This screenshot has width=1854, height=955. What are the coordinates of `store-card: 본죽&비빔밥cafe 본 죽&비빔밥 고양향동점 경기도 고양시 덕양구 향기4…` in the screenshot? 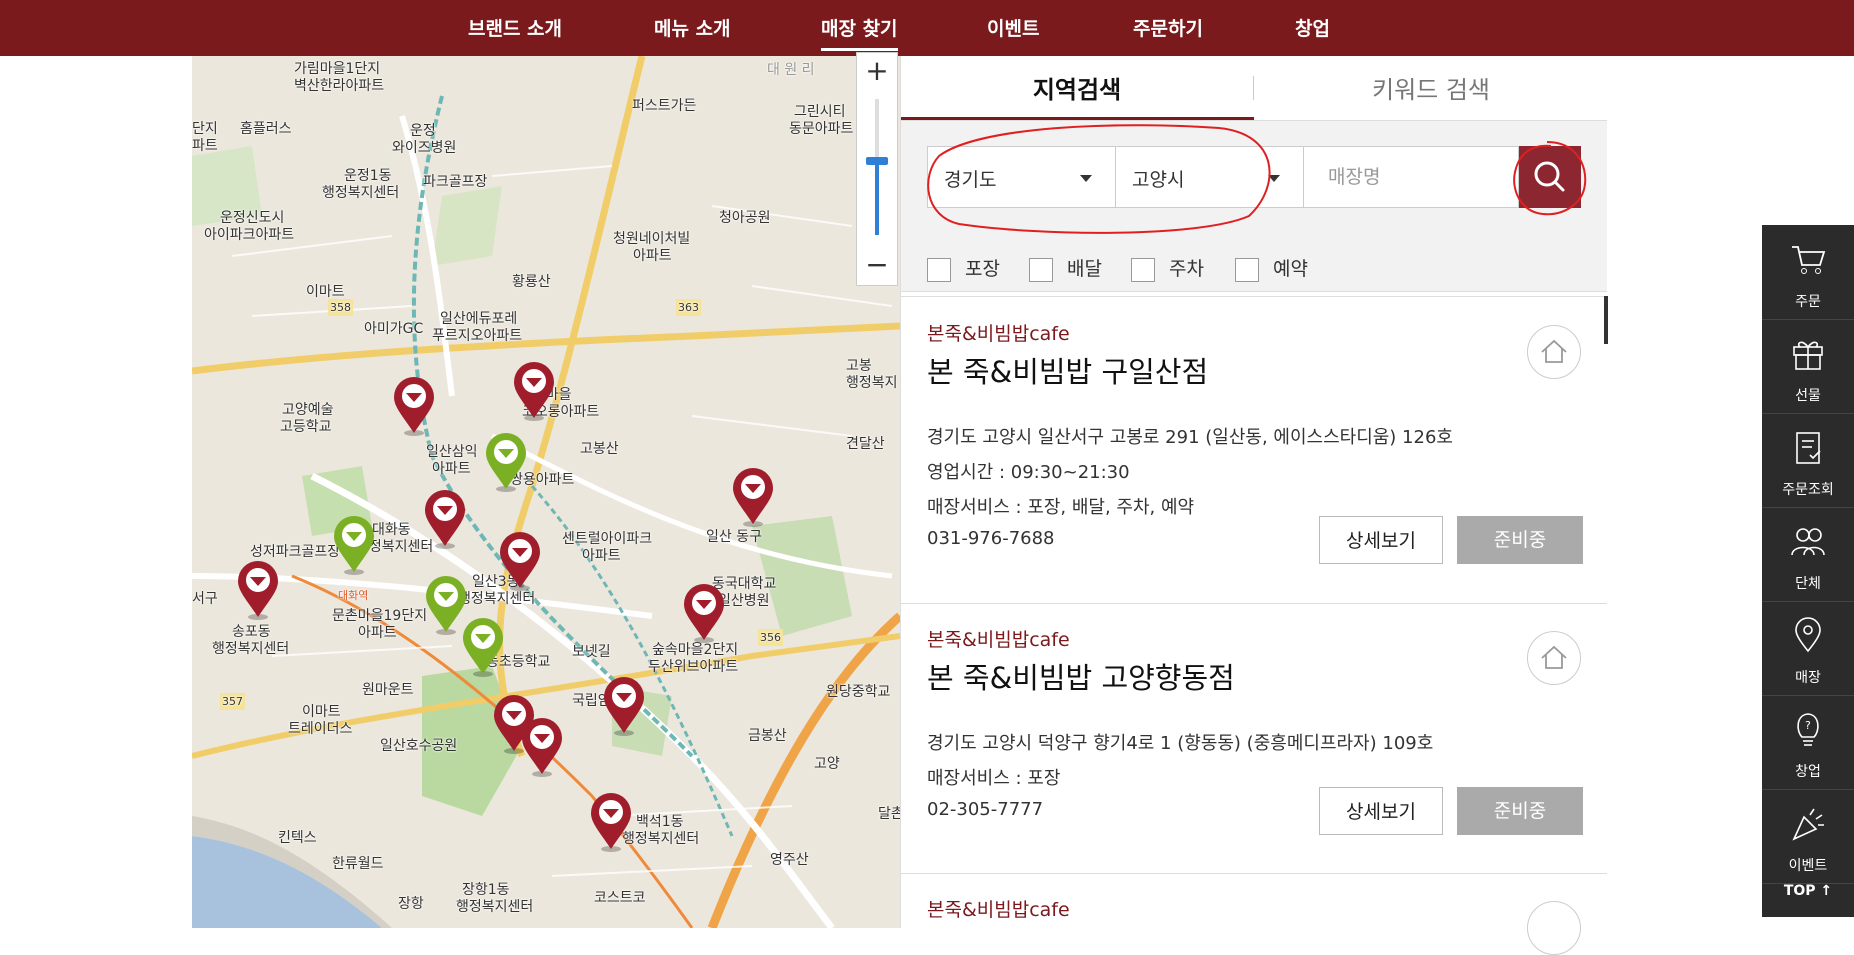 It's located at (1254, 738).